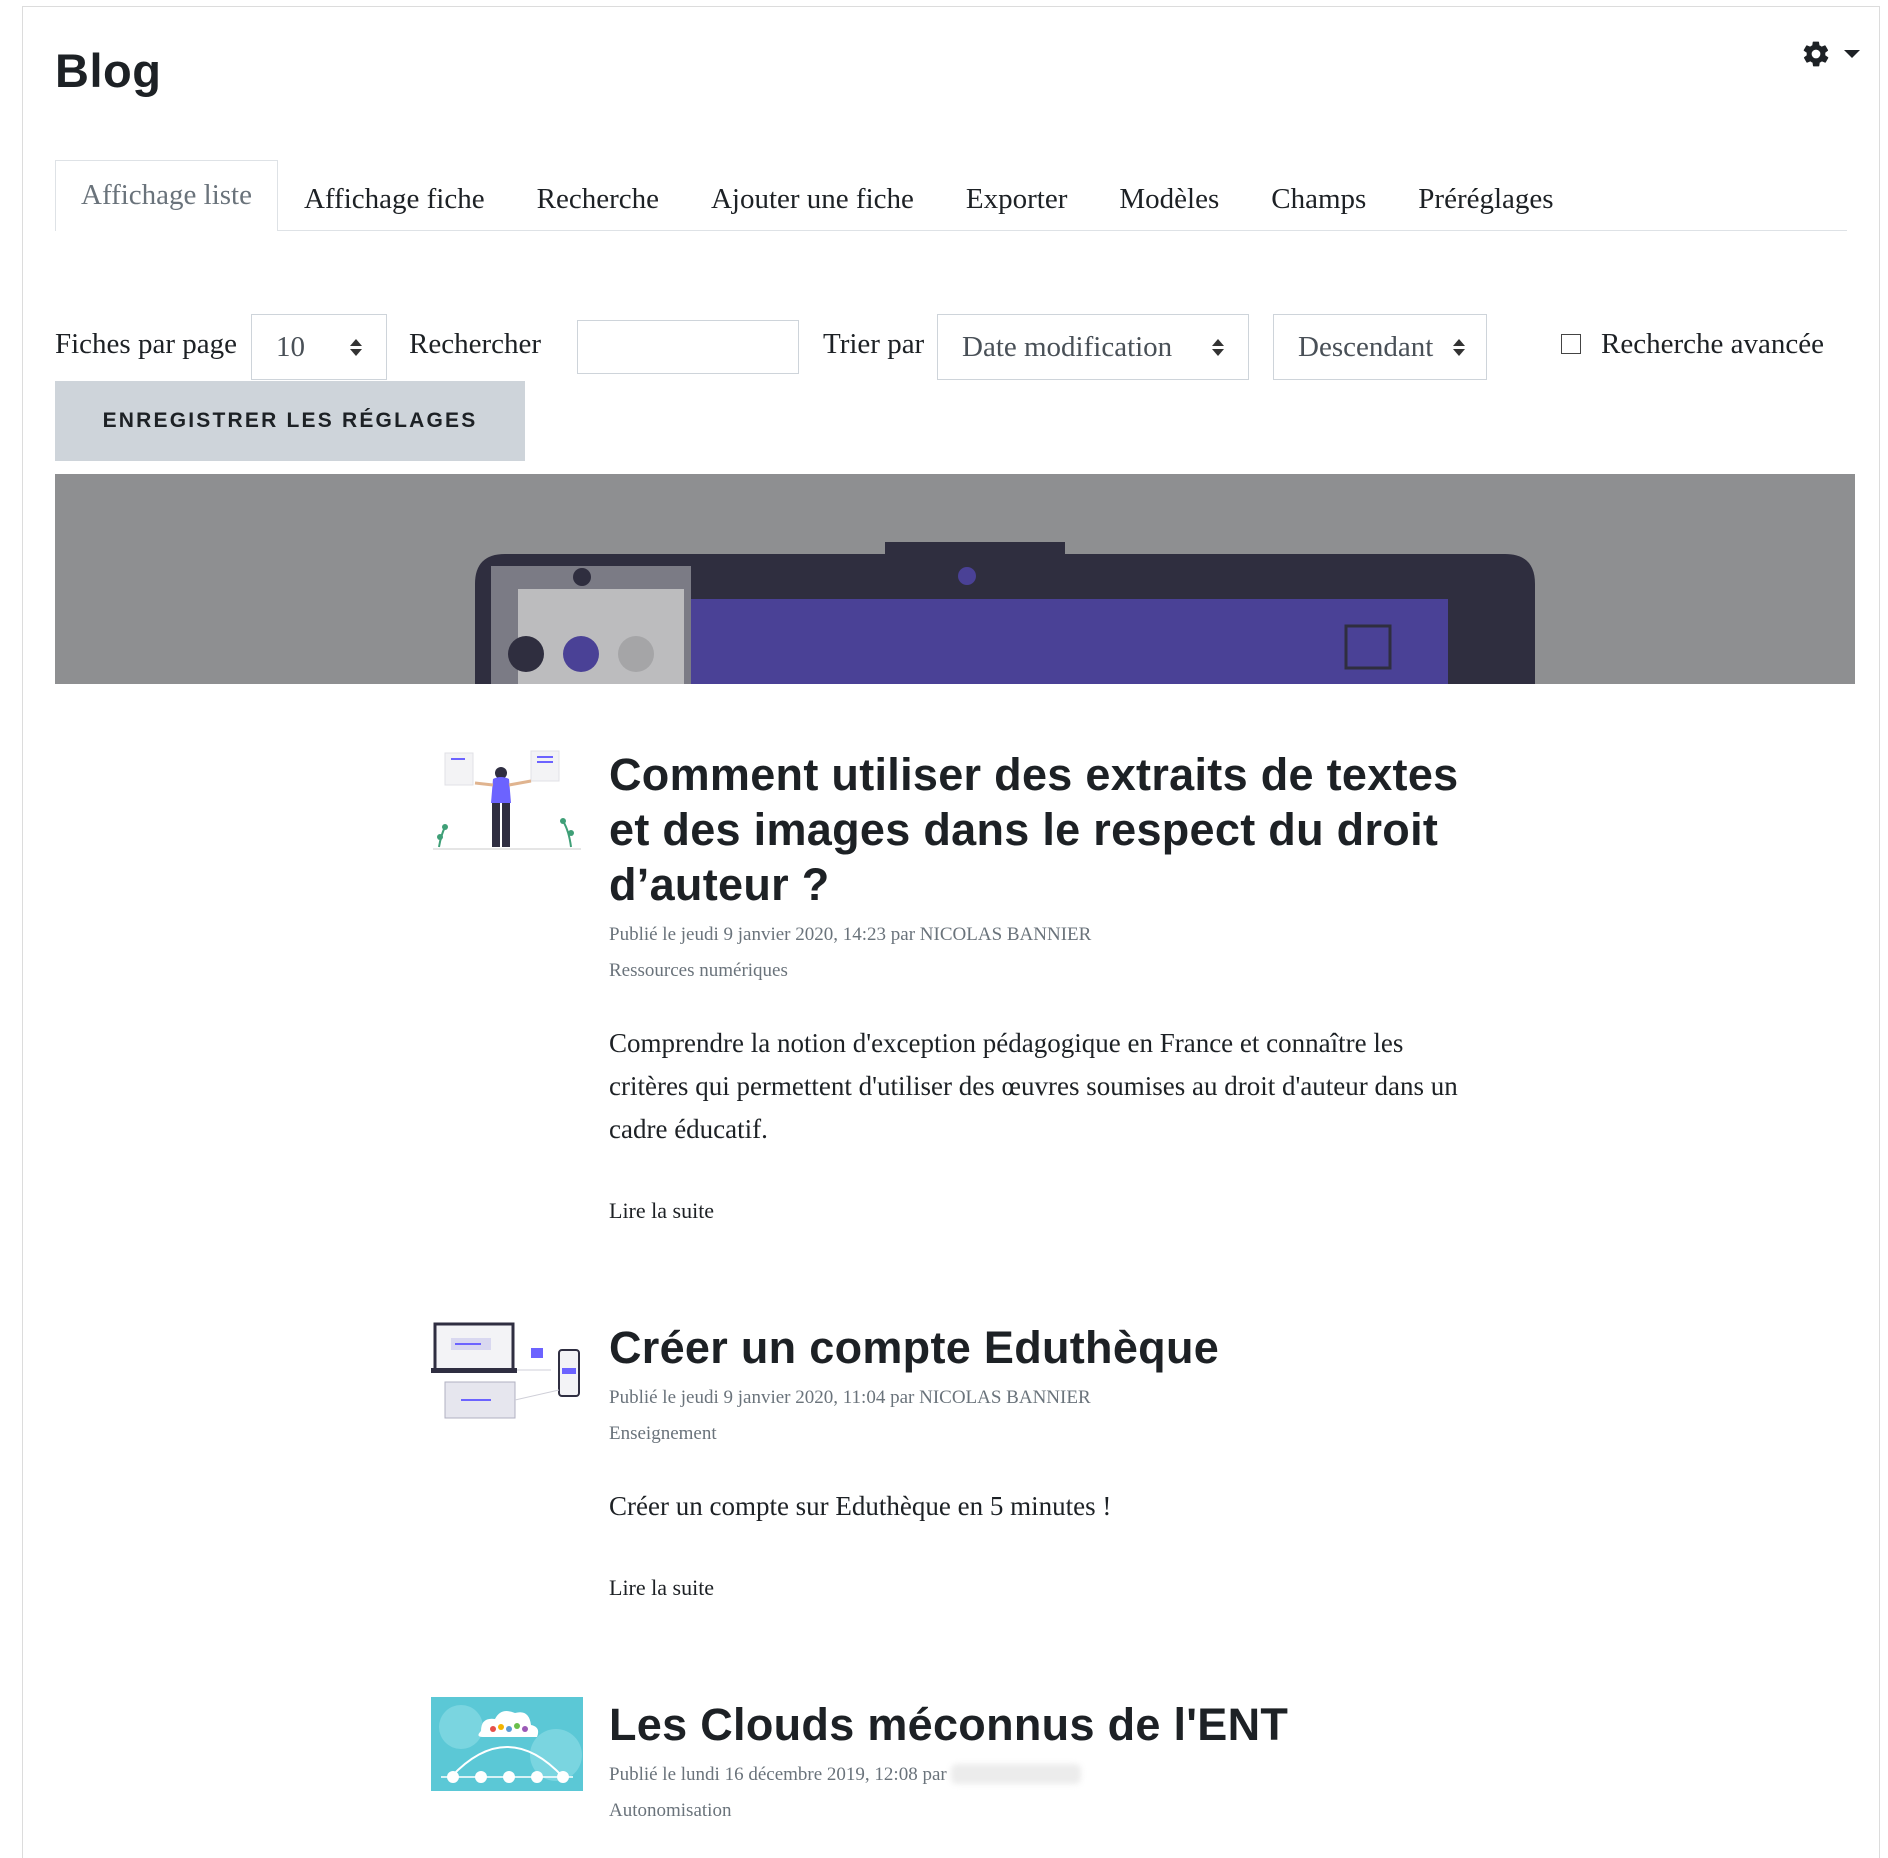 This screenshot has height=1858, width=1888. What do you see at coordinates (1016, 198) in the screenshot?
I see `tab-exporter: Exporter` at bounding box center [1016, 198].